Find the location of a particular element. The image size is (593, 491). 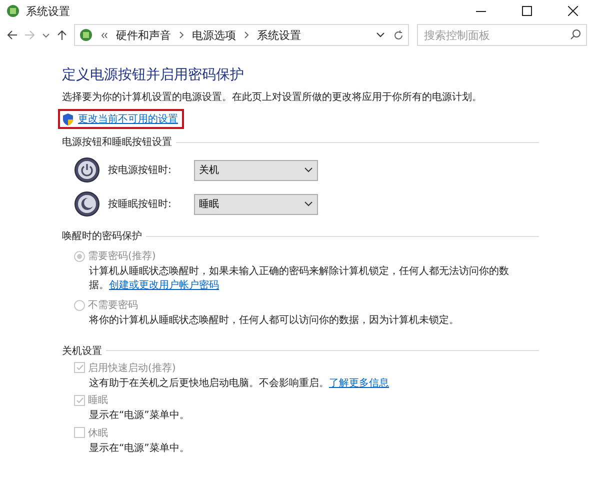

close-icon is located at coordinates (573, 11).